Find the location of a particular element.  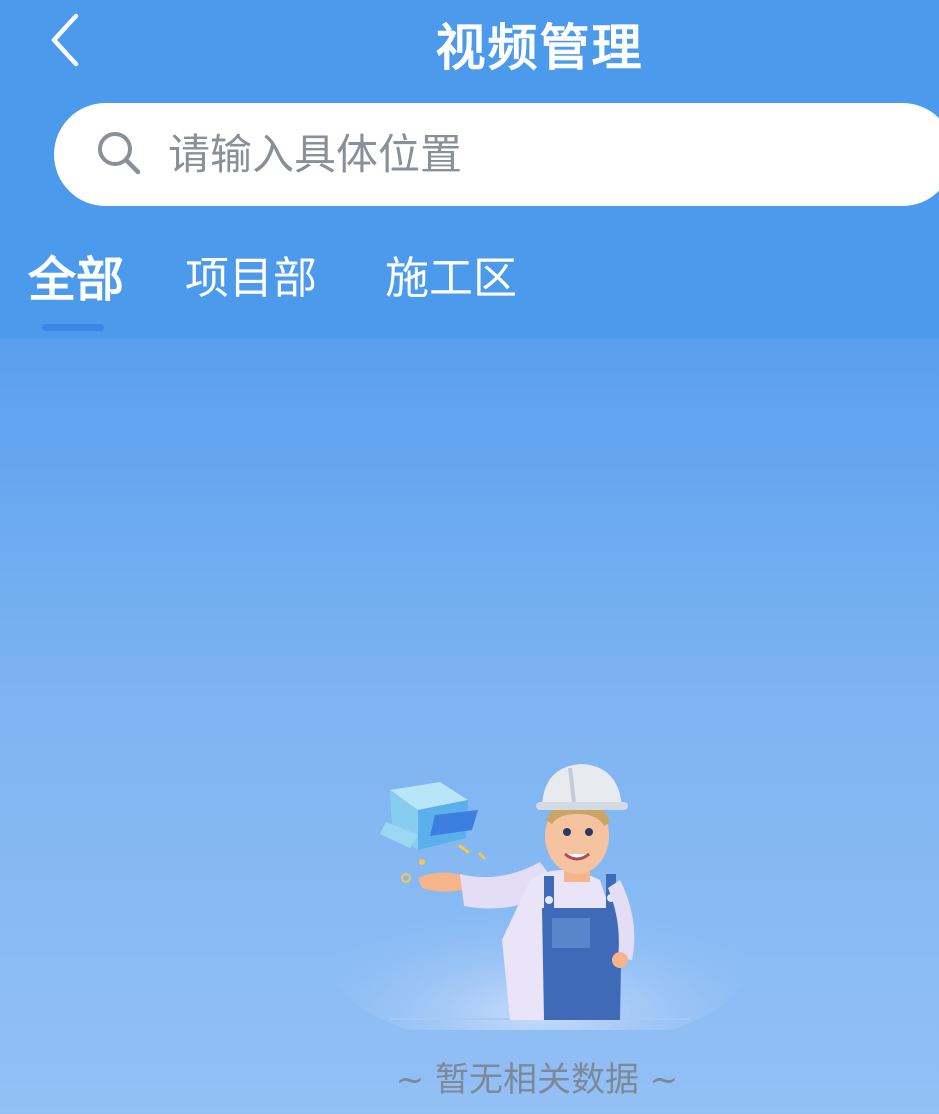

active-tab-indicator is located at coordinates (73, 327).